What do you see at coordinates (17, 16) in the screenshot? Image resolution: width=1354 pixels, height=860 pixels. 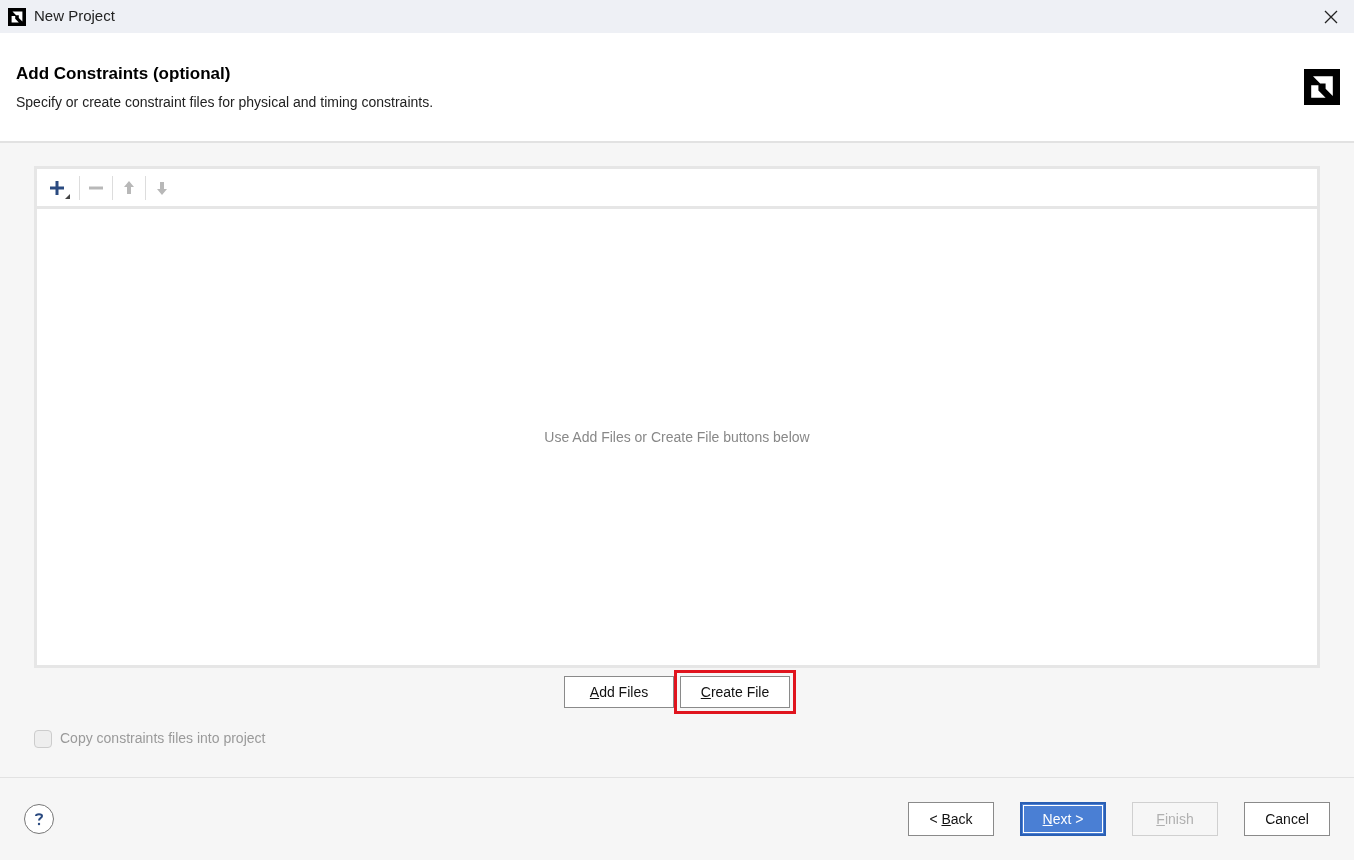 I see `app-logo-icon` at bounding box center [17, 16].